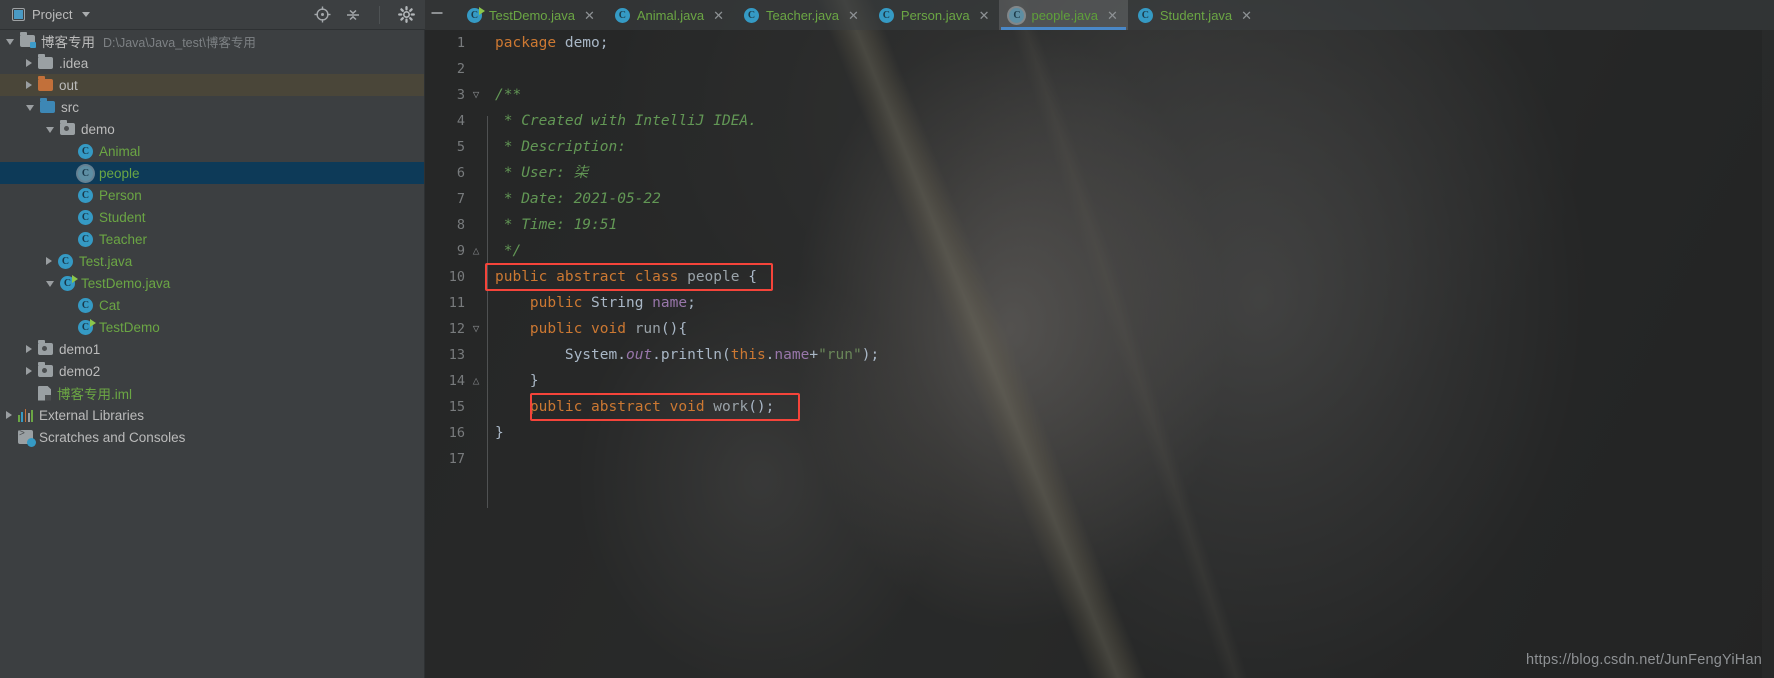 The width and height of the screenshot is (1774, 678). Describe the element at coordinates (212, 415) in the screenshot. I see `tree-item-externallibraries: External Libraries` at that location.